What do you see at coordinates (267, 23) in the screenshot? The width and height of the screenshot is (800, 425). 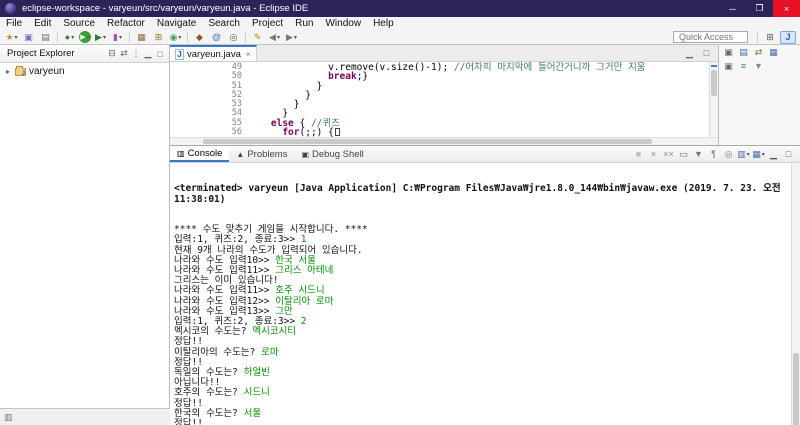 I see `menu-project: Project` at bounding box center [267, 23].